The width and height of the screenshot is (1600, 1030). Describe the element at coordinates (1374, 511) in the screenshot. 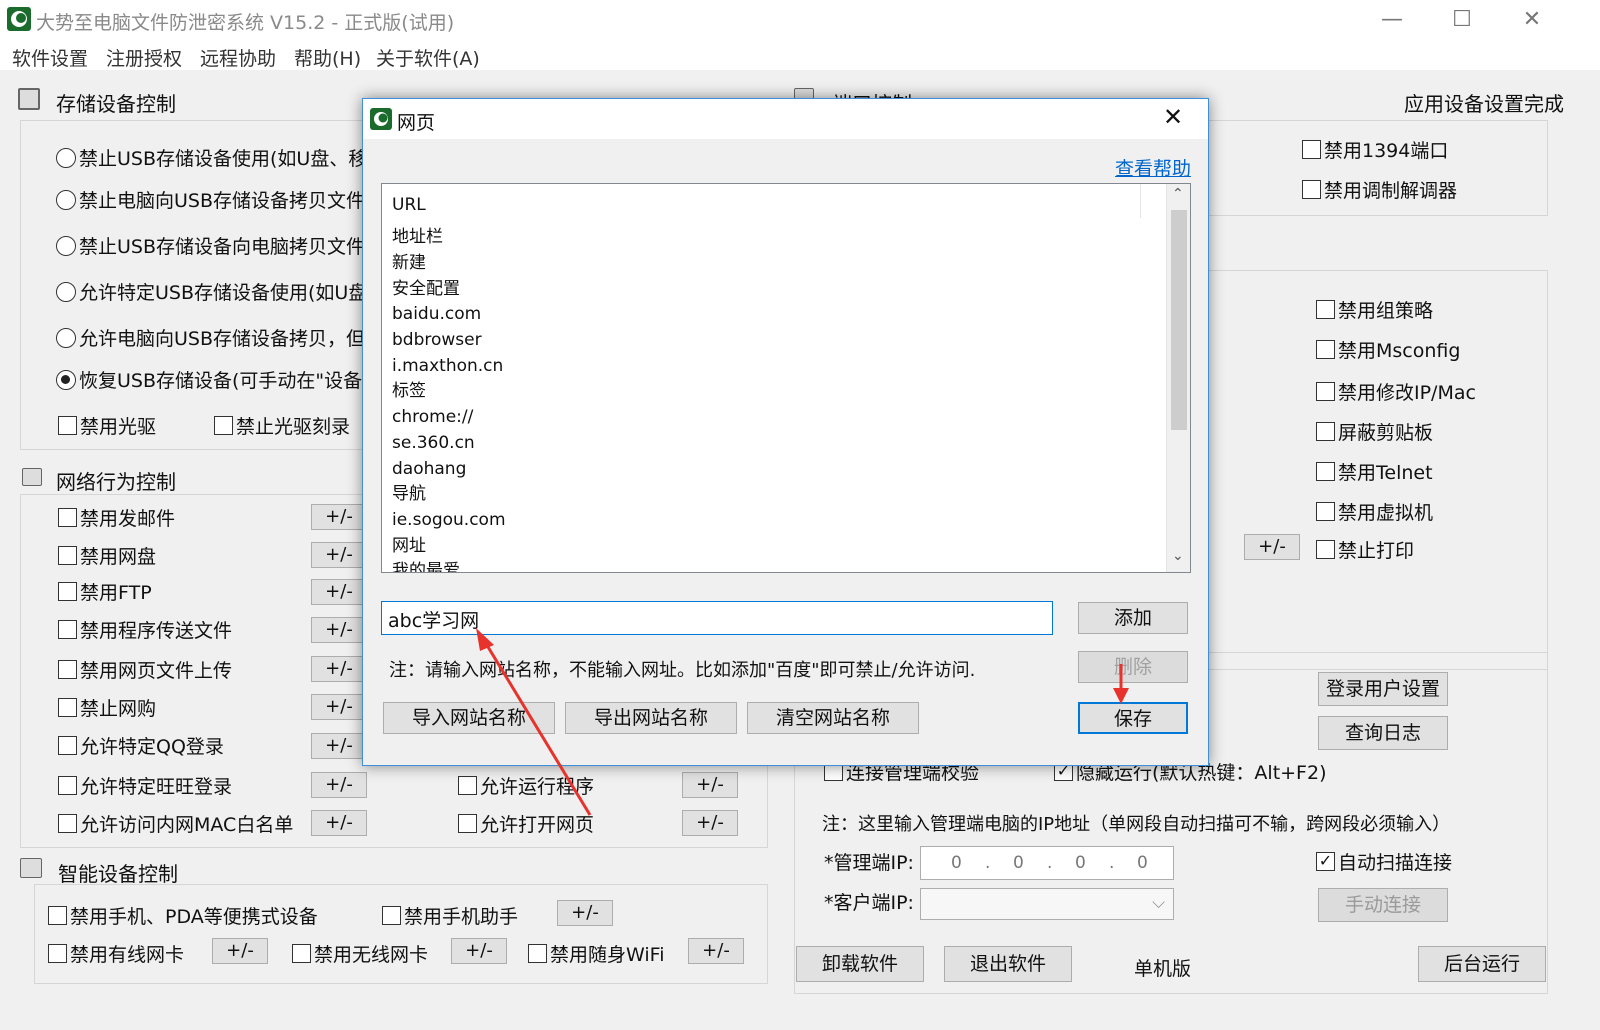

I see `checkbox-disable-vm: 禁用虚拟机` at that location.